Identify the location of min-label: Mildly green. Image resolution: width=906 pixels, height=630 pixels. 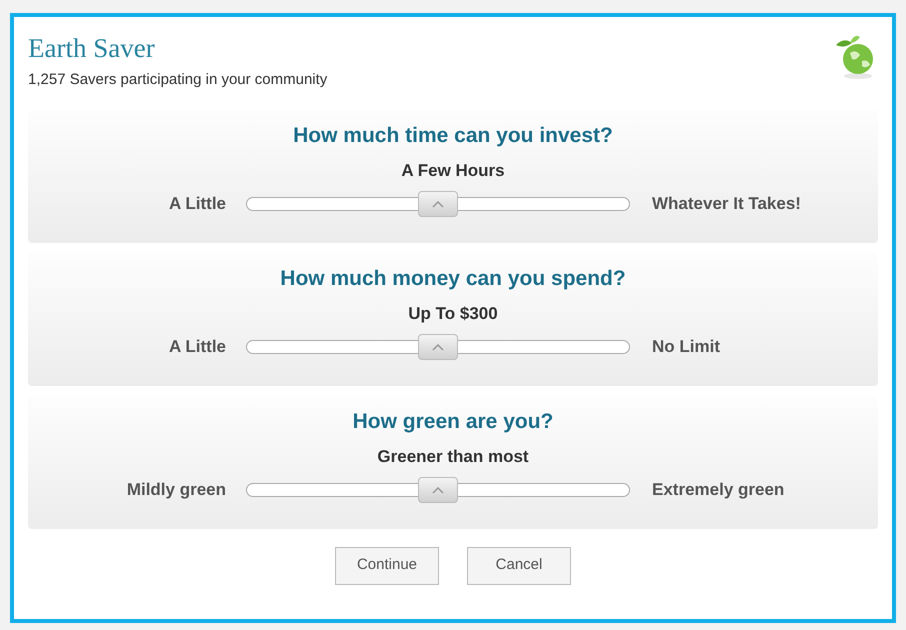
(176, 489).